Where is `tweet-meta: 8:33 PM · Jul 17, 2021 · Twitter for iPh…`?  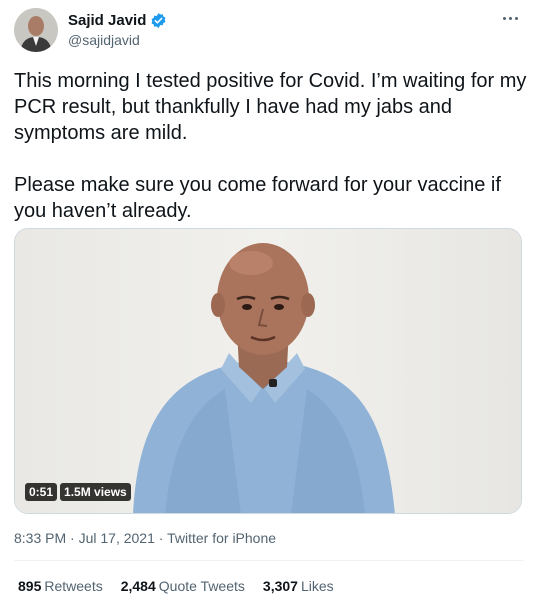
tweet-meta: 8:33 PM · Jul 17, 2021 · Twitter for iPh… is located at coordinates (145, 538).